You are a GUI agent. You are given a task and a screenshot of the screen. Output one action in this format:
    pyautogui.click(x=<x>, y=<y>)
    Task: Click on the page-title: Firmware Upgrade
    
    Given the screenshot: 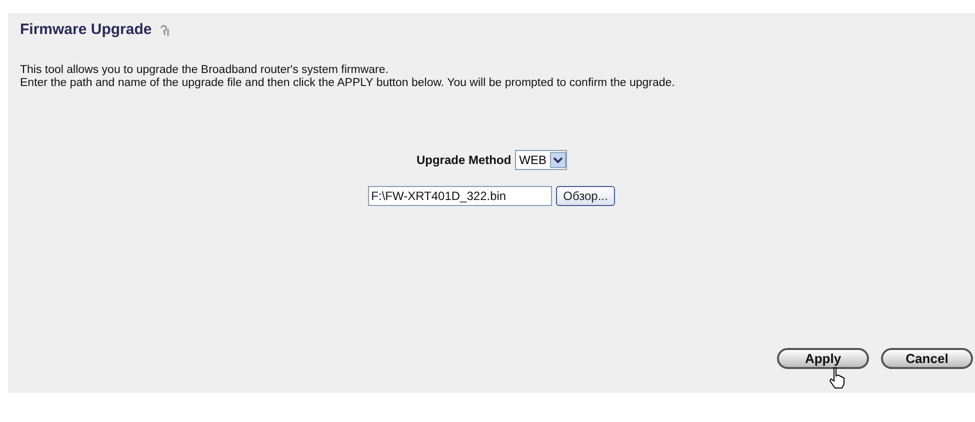 What is the action you would take?
    pyautogui.click(x=86, y=29)
    